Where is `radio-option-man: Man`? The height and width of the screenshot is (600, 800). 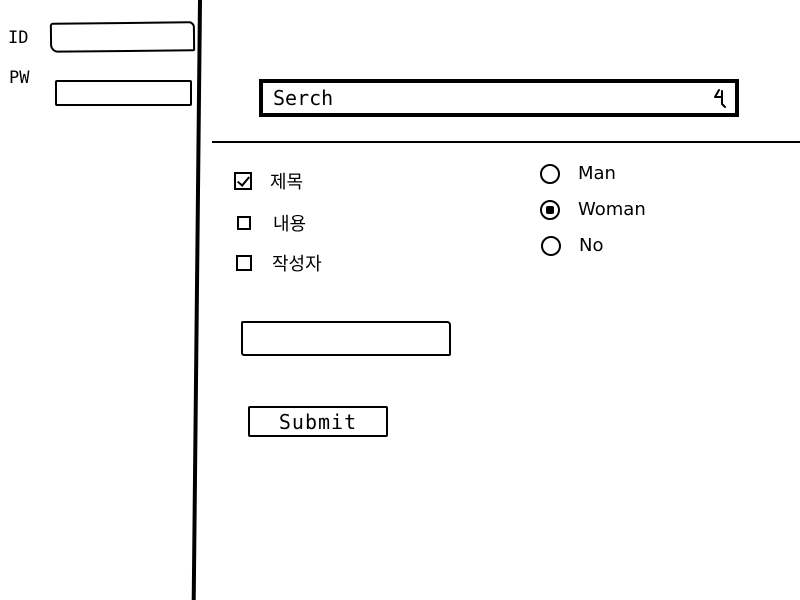 radio-option-man: Man is located at coordinates (578, 173).